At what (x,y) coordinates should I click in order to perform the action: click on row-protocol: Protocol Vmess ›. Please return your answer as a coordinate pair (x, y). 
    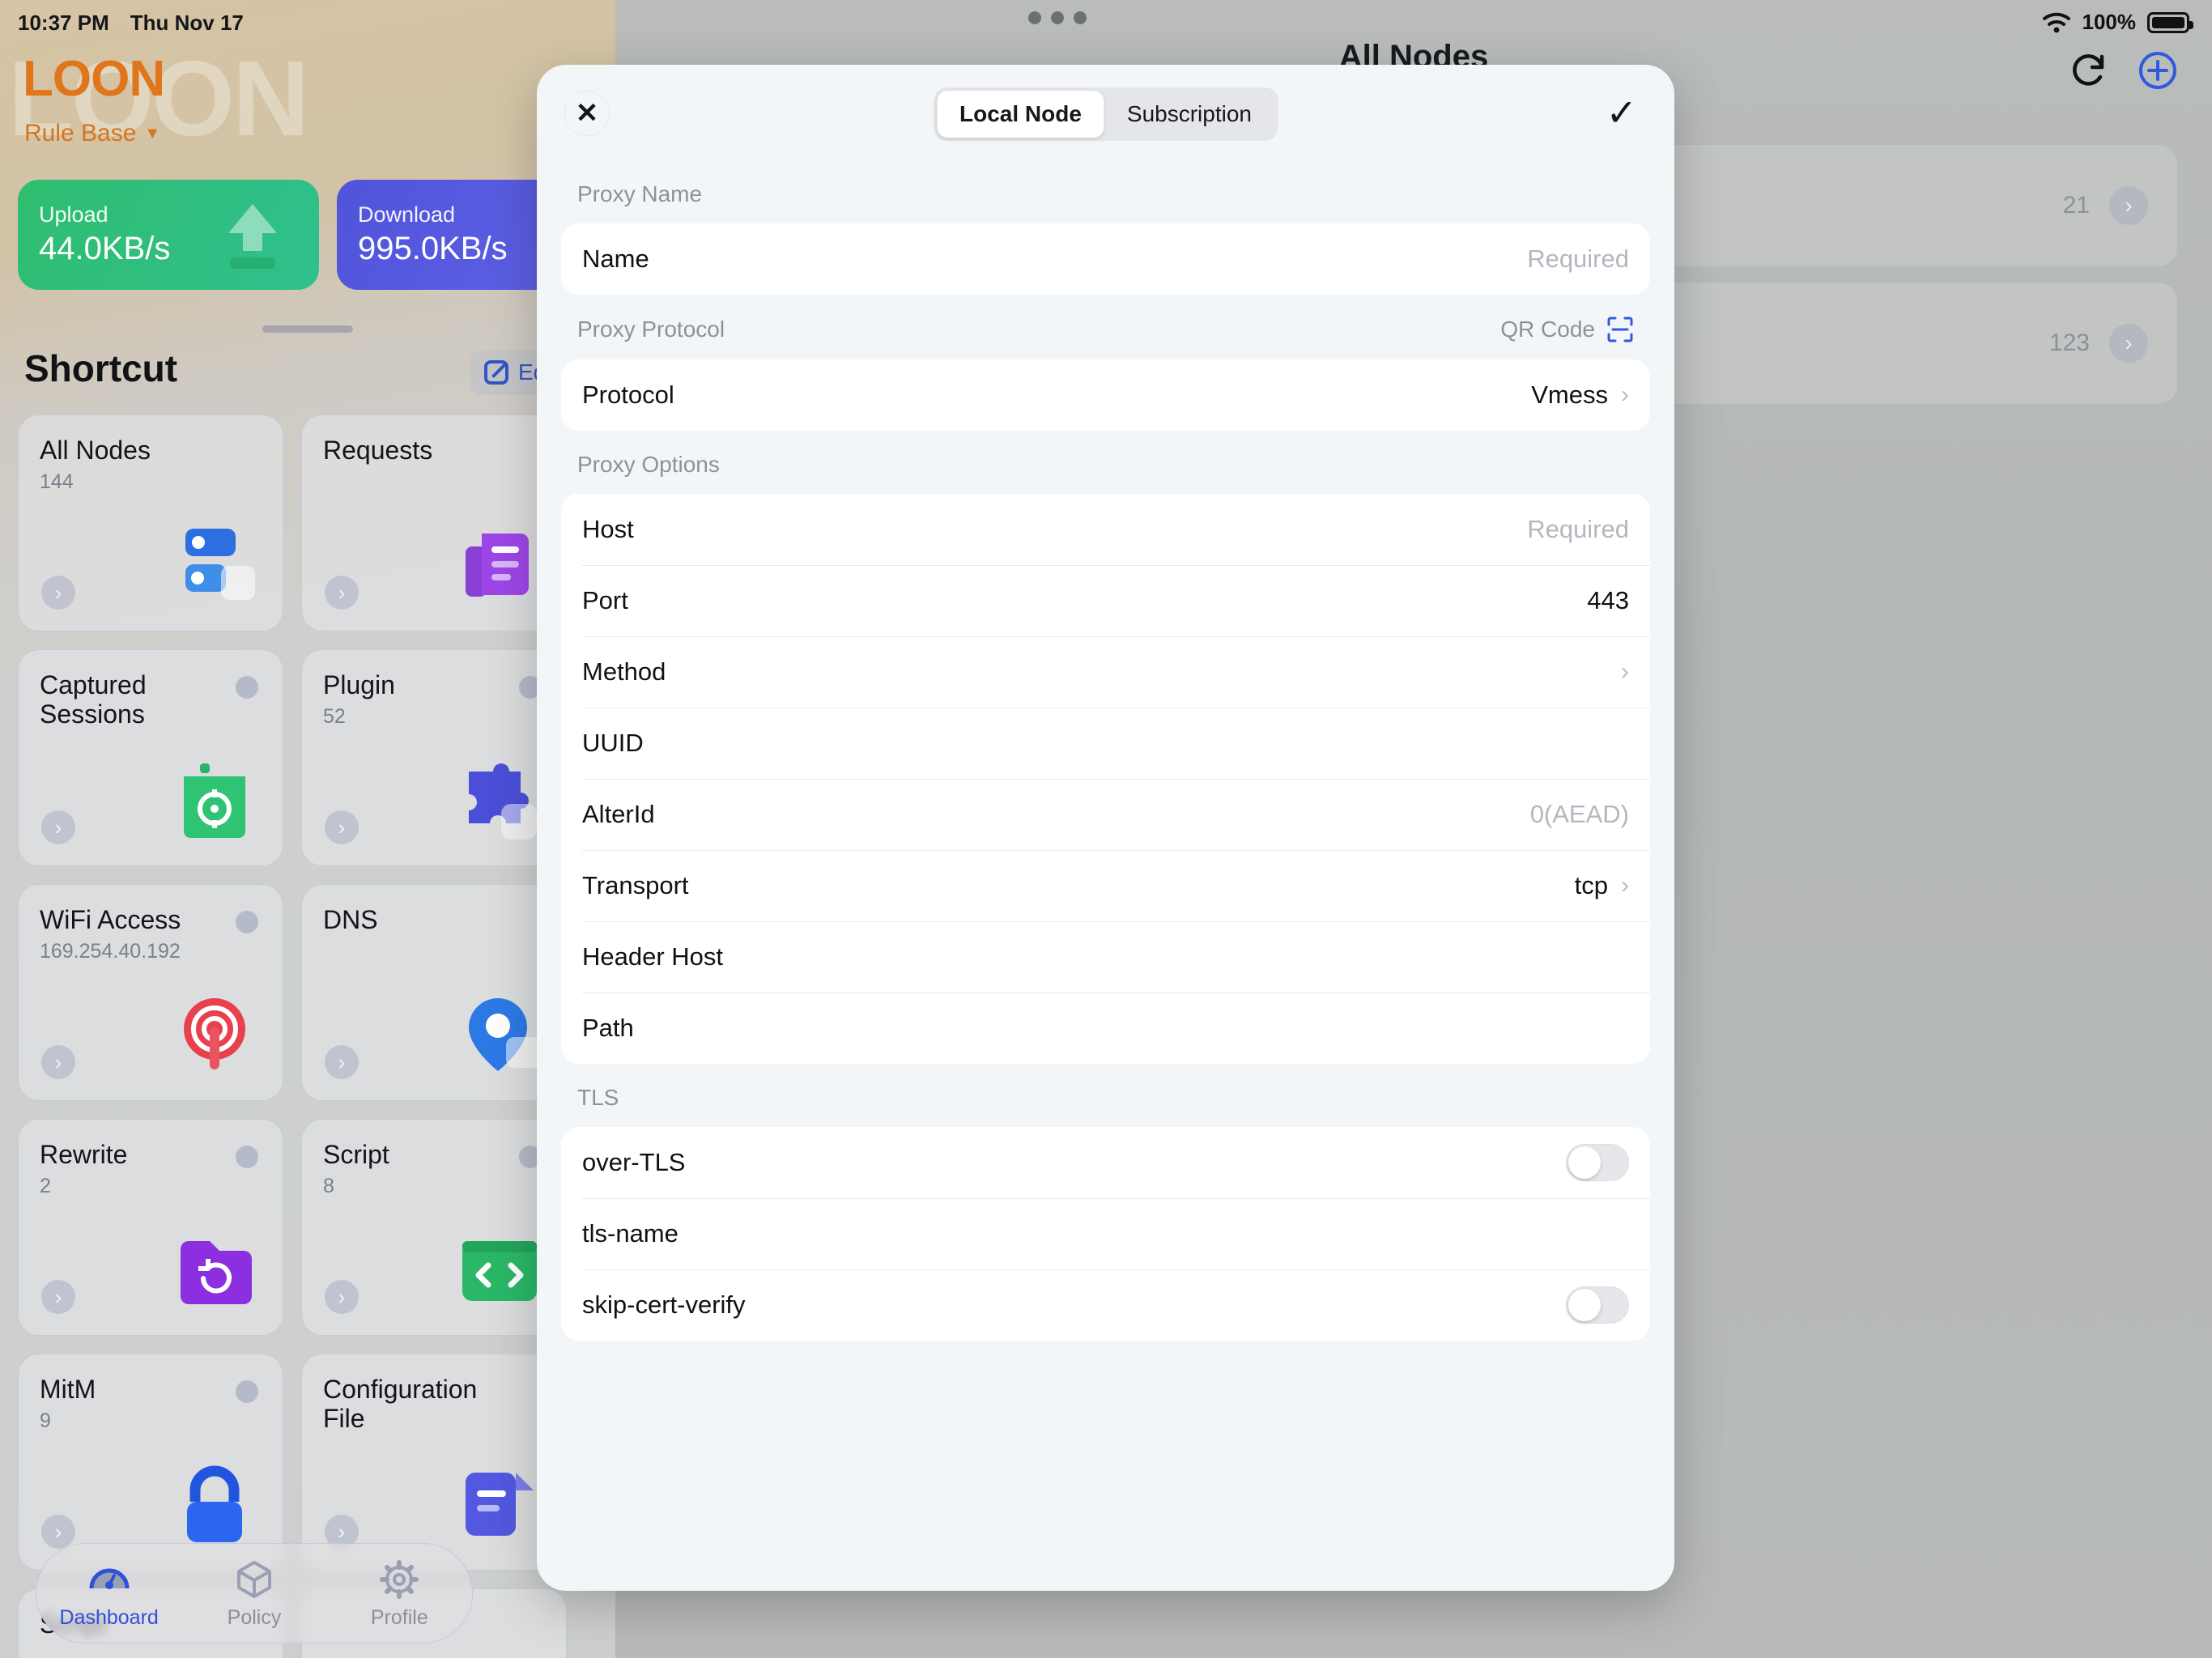
    Looking at the image, I should click on (1105, 395).